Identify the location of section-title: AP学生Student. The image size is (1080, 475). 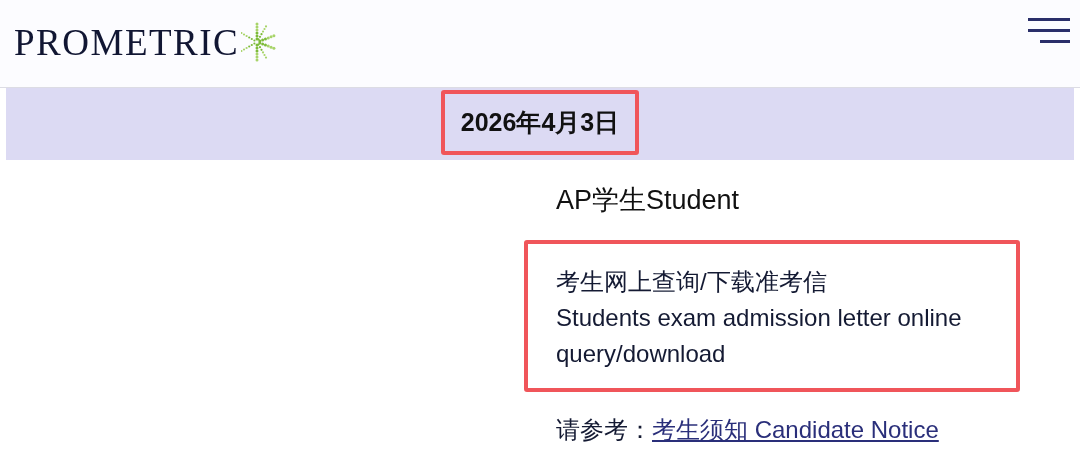
(648, 200).